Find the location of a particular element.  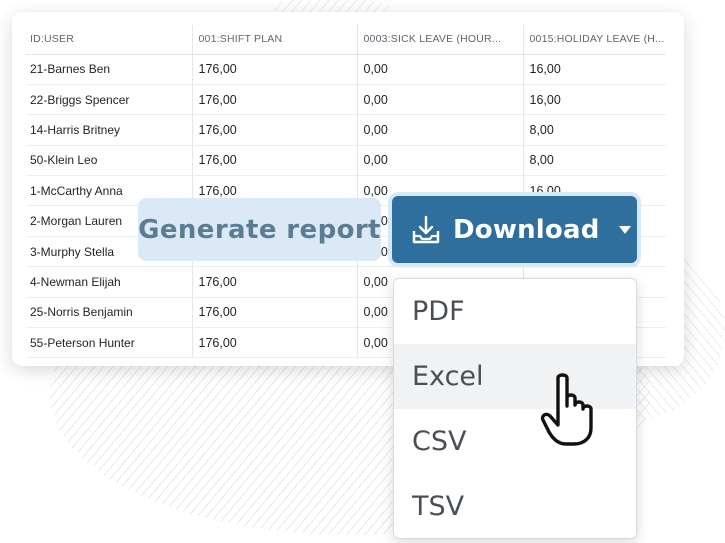

table-row: 21-Barnes Ben 176,00 0,00 16,00 is located at coordinates (346, 69).